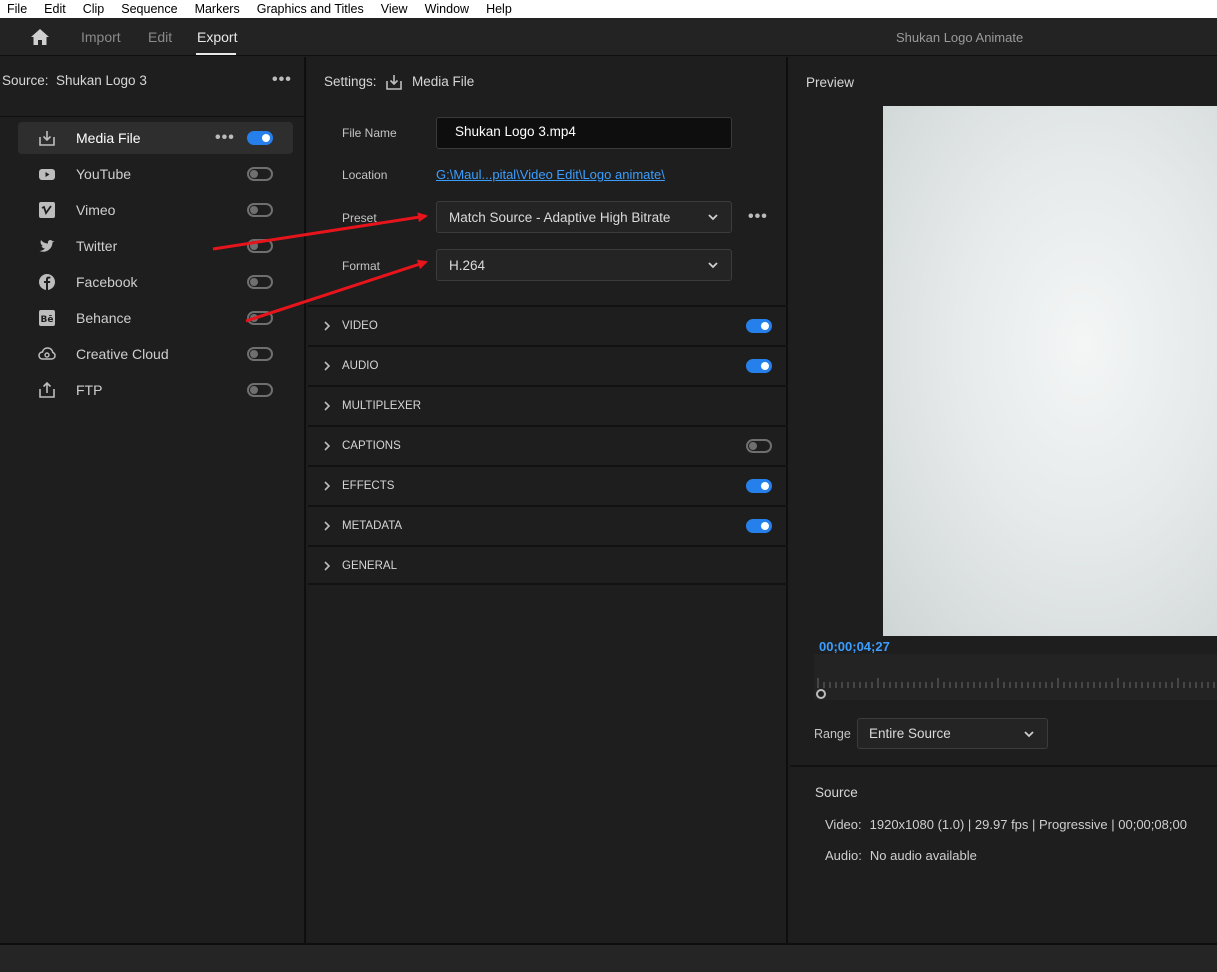 The width and height of the screenshot is (1217, 972). Describe the element at coordinates (369, 566) in the screenshot. I see `section-label: GENERAL` at that location.